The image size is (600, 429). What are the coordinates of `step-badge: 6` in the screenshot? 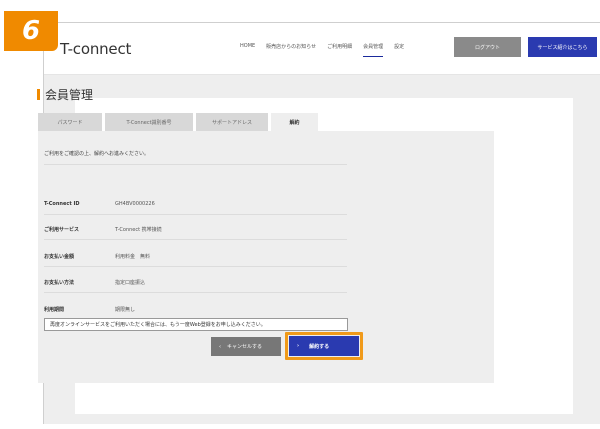 It's located at (31, 31).